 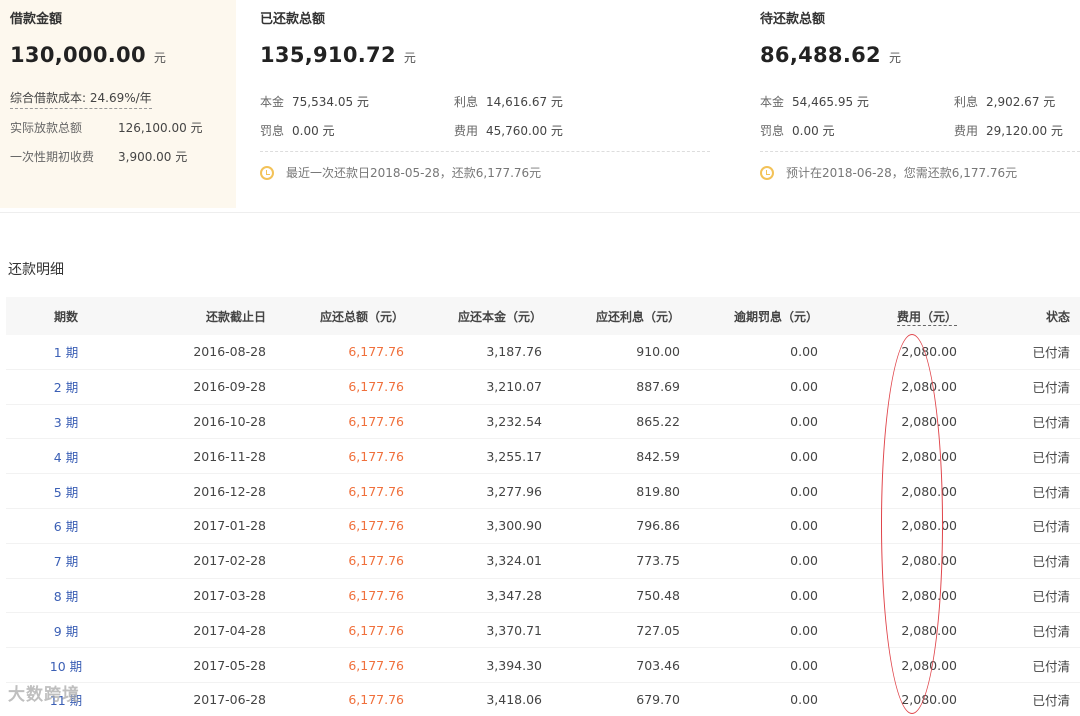 What do you see at coordinates (658, 665) in the screenshot?
I see `interest-cell: 703.46` at bounding box center [658, 665].